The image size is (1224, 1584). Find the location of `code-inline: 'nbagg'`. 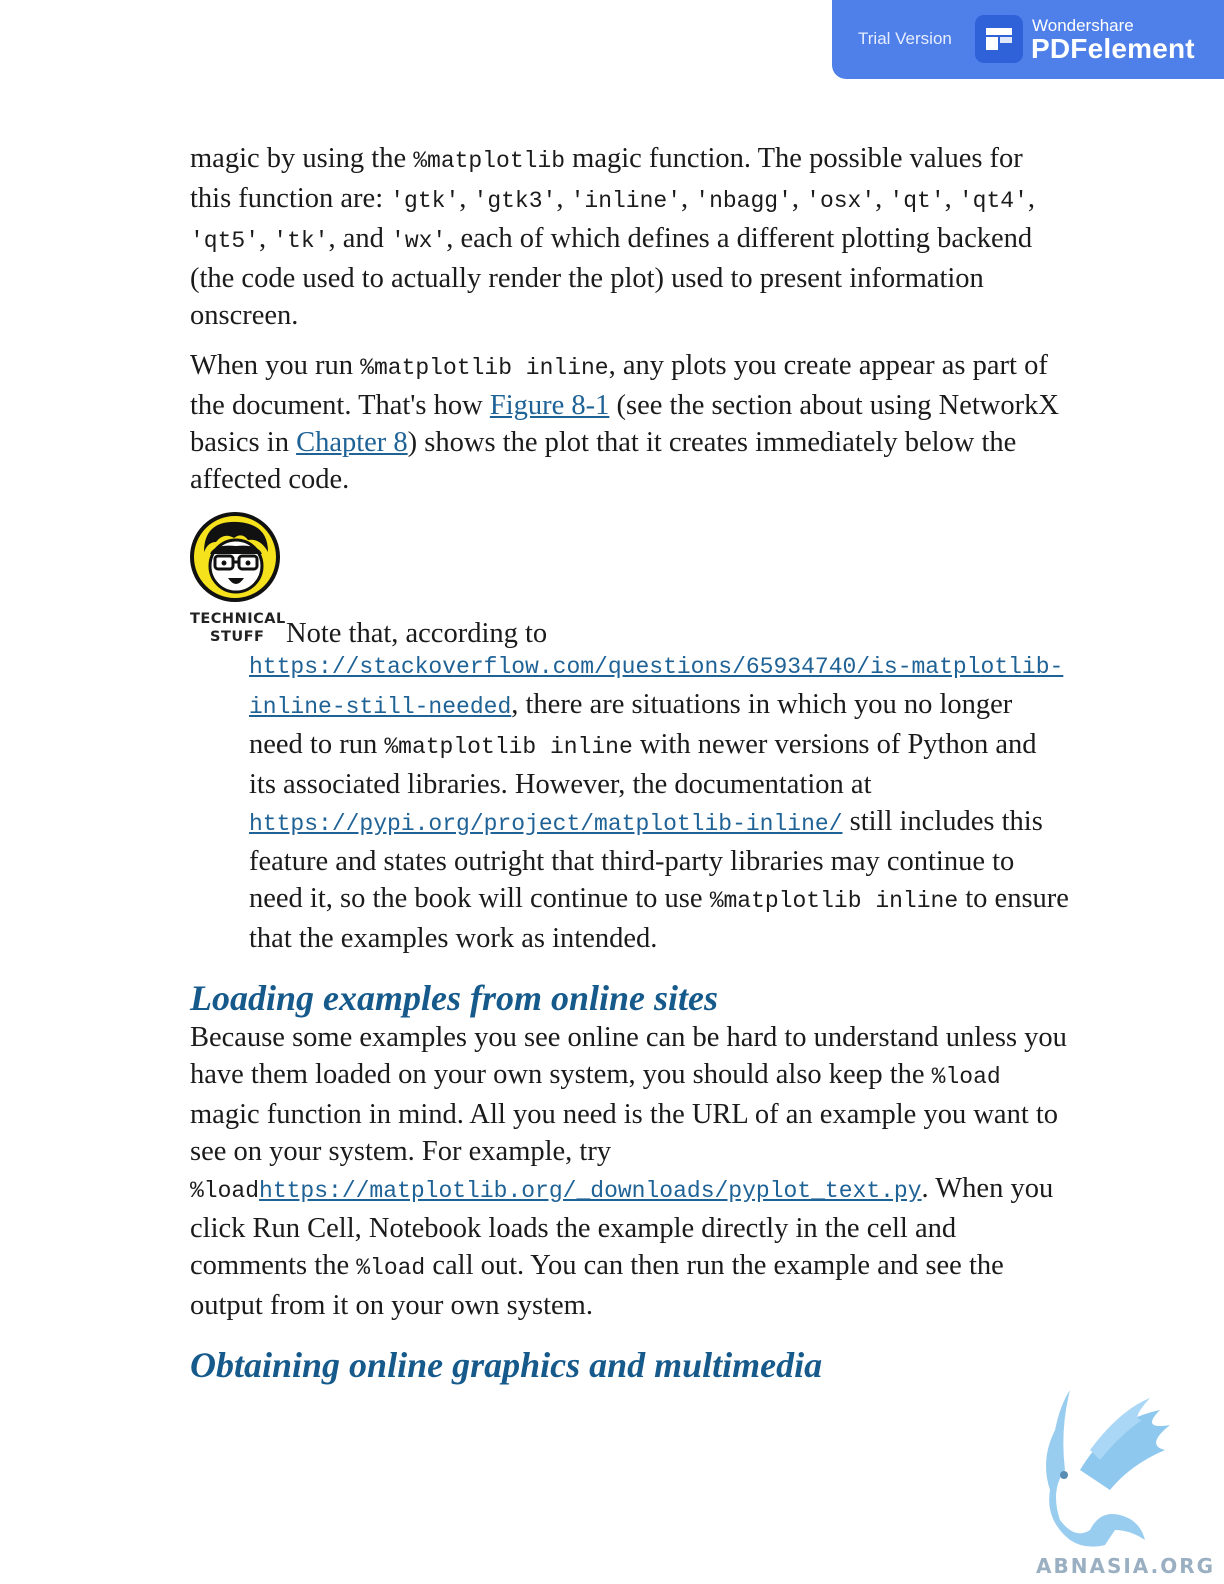

code-inline: 'nbagg' is located at coordinates (743, 201).